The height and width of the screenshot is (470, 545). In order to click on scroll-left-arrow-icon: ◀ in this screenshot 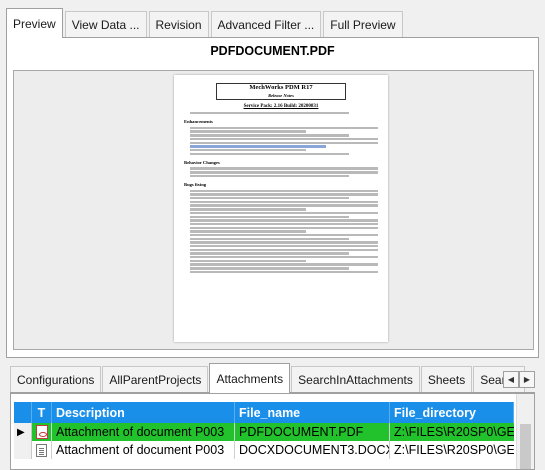, I will do `click(511, 379)`.